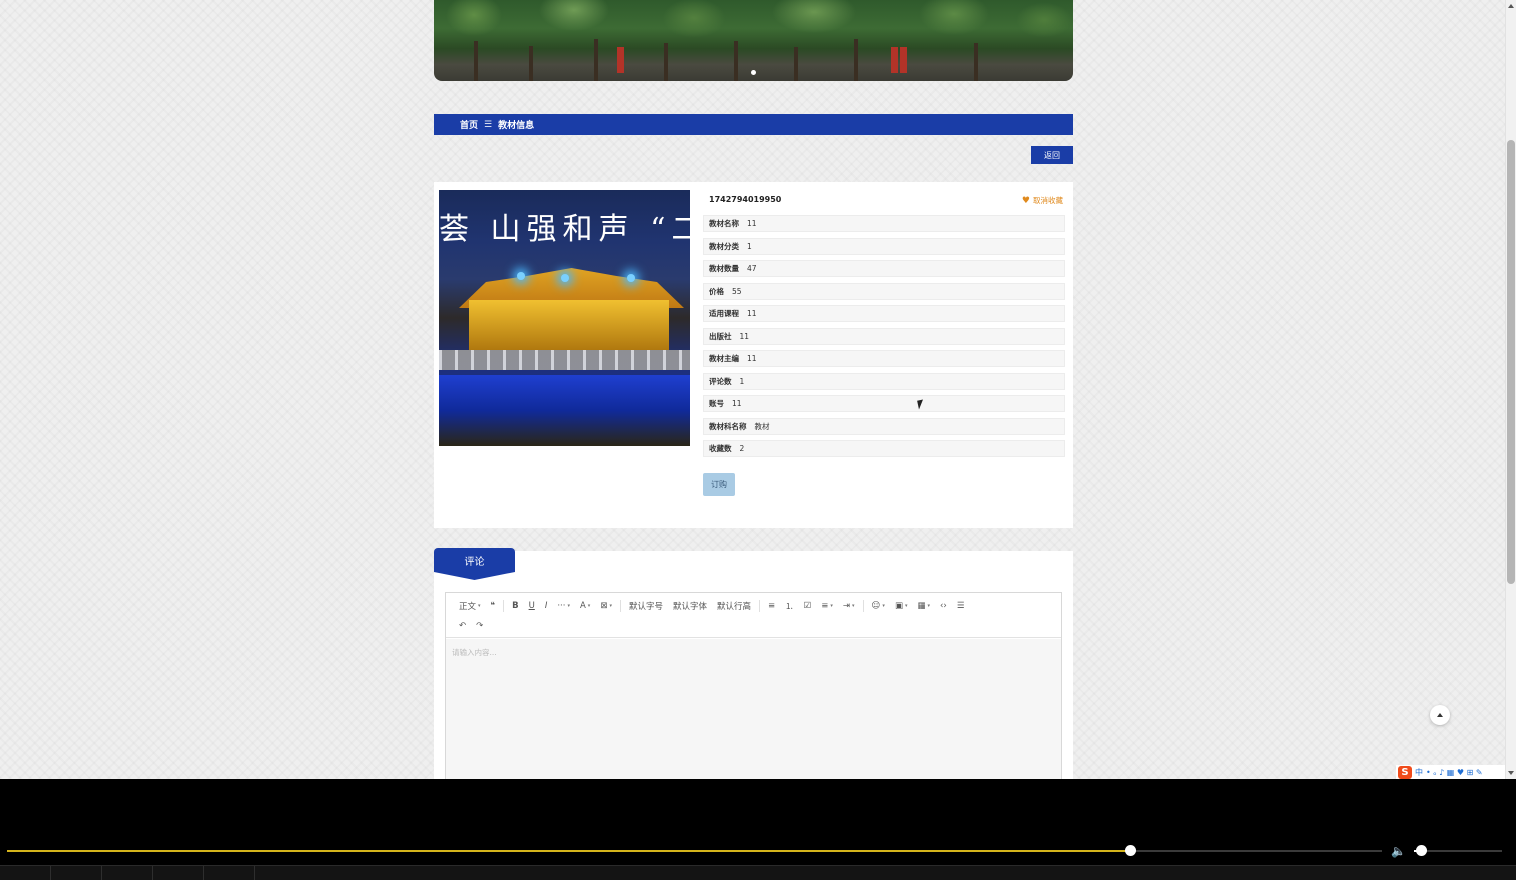 This screenshot has width=1516, height=880. What do you see at coordinates (1422, 850) in the screenshot?
I see `volume-handle` at bounding box center [1422, 850].